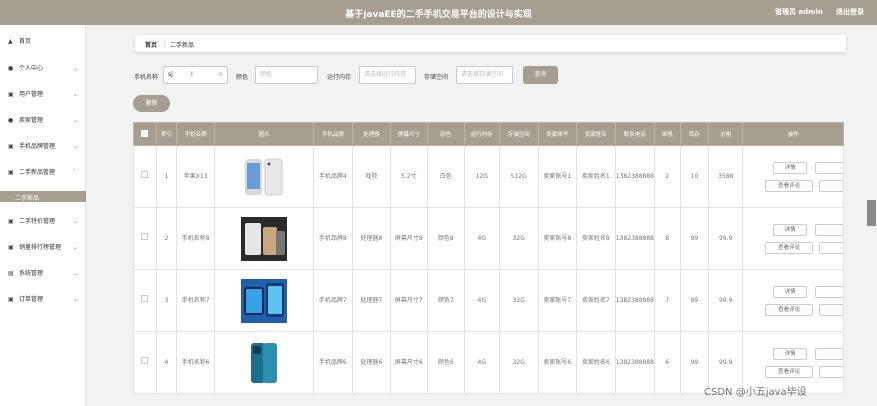  What do you see at coordinates (595, 238) in the screenshot?
I see `cell-seller-name: 卖家姓名8` at bounding box center [595, 238].